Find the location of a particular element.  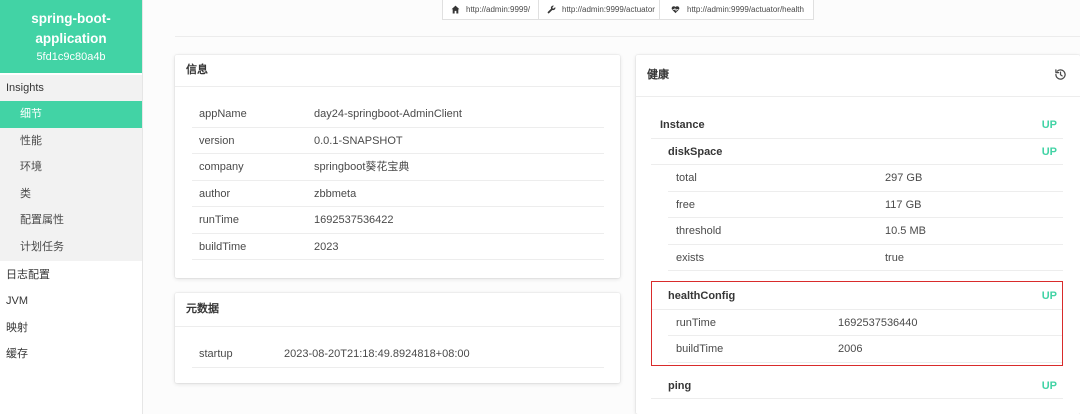

divider is located at coordinates (627, 36).